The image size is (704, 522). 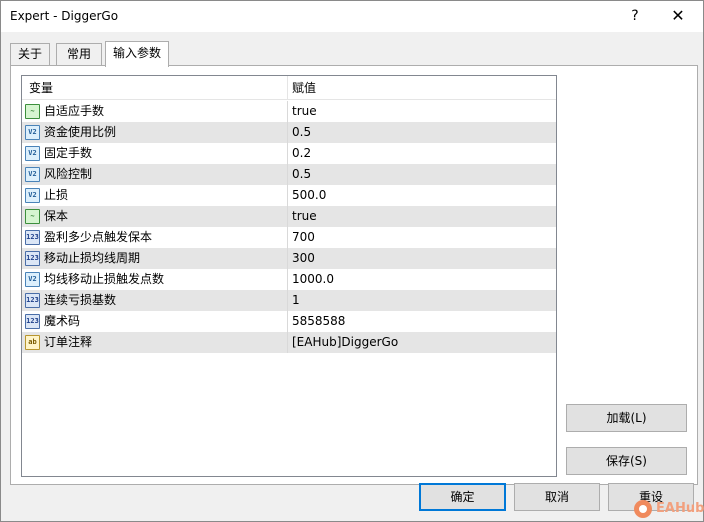 What do you see at coordinates (462, 497) in the screenshot?
I see `ok-button: 确定` at bounding box center [462, 497].